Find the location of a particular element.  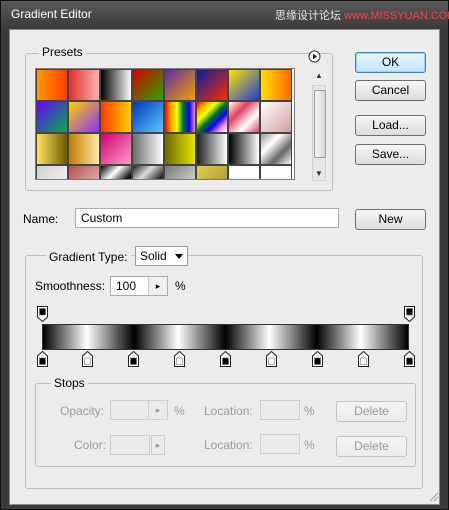

scrollbar-thumb is located at coordinates (320, 124).